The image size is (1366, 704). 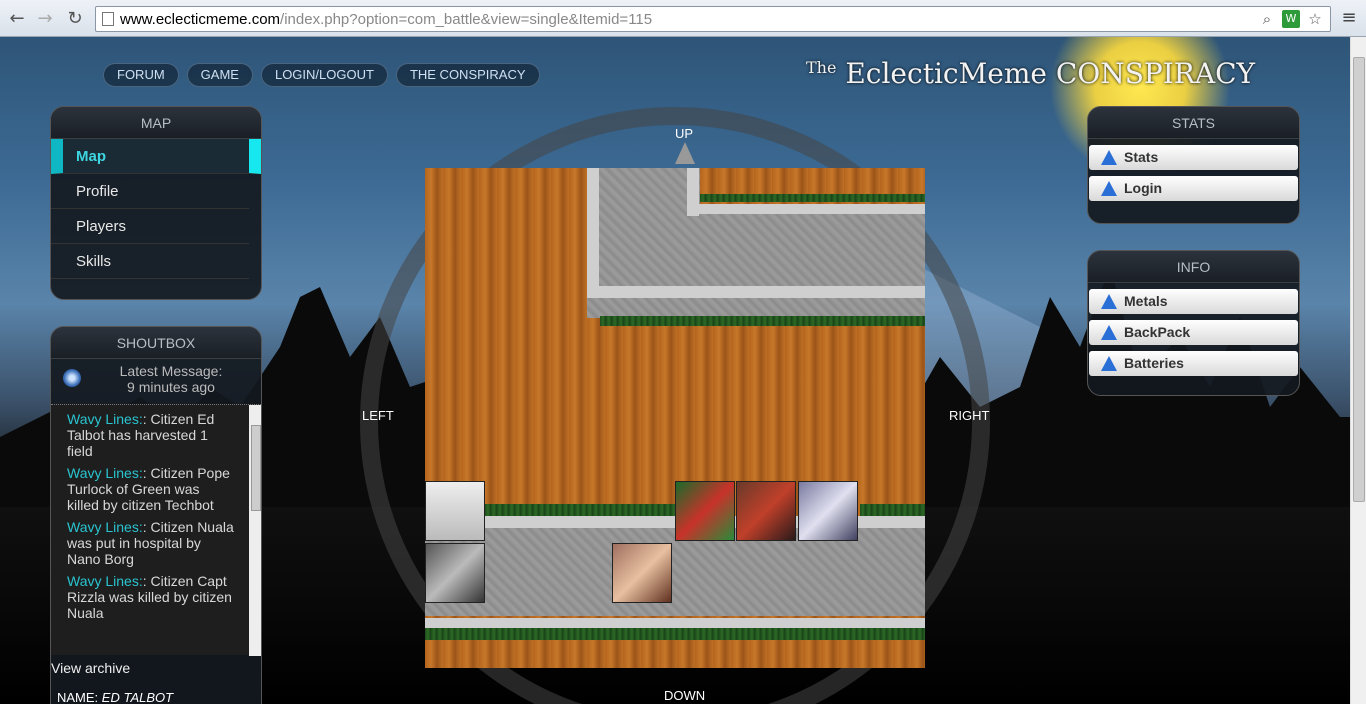 What do you see at coordinates (45, 19) in the screenshot?
I see `forward-icon: →` at bounding box center [45, 19].